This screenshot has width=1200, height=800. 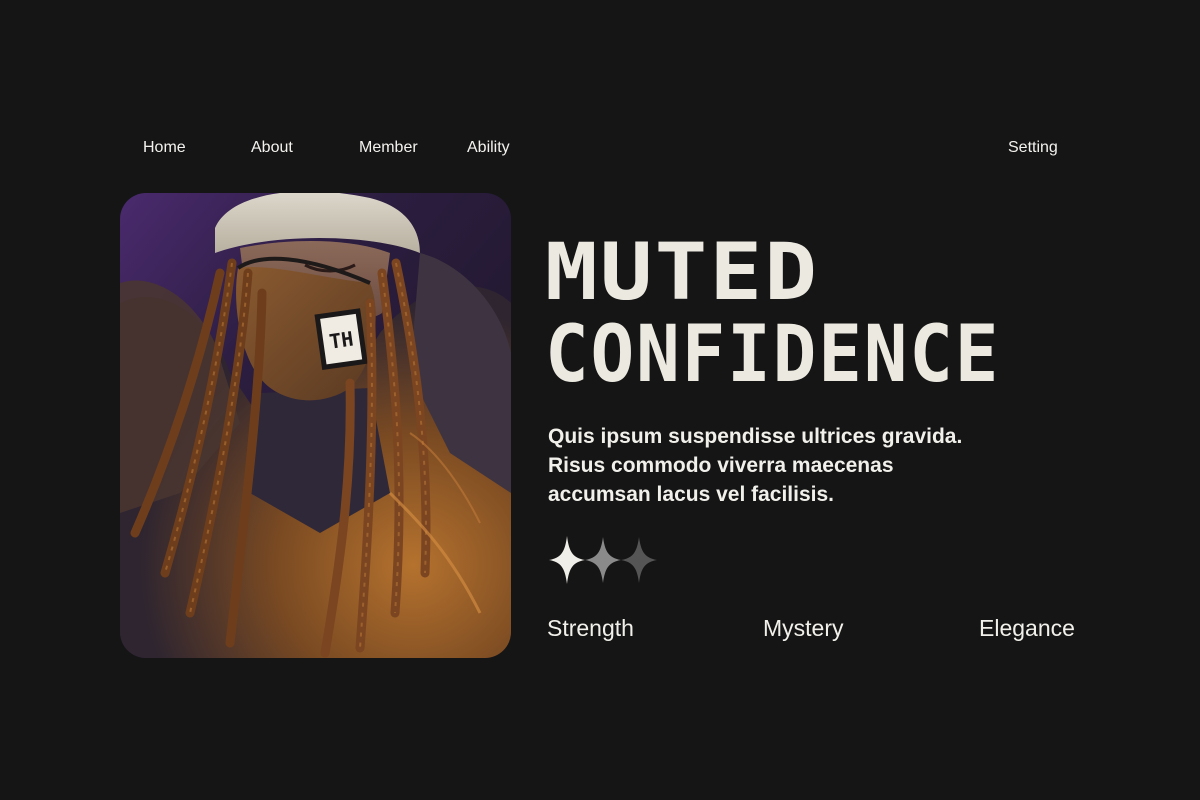 I want to click on nav-member-link: Member, so click(x=388, y=148).